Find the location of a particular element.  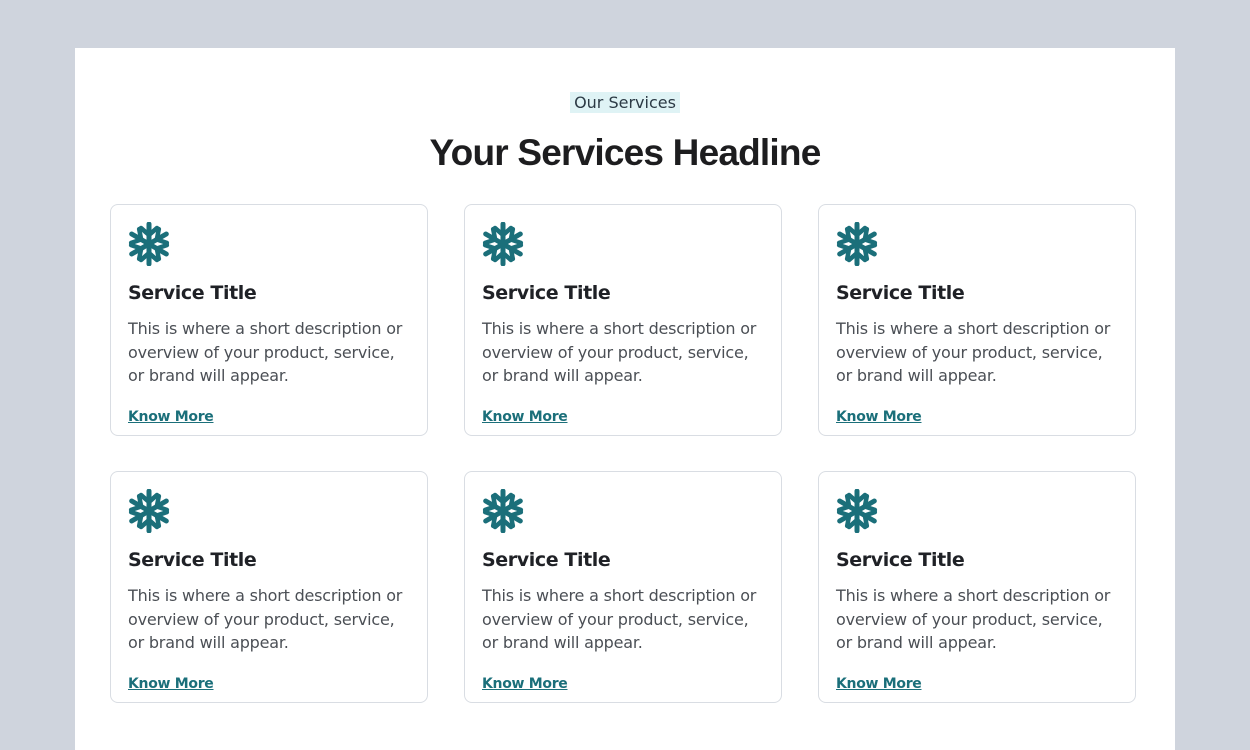

section-headline: Your Services Headline is located at coordinates (625, 152).